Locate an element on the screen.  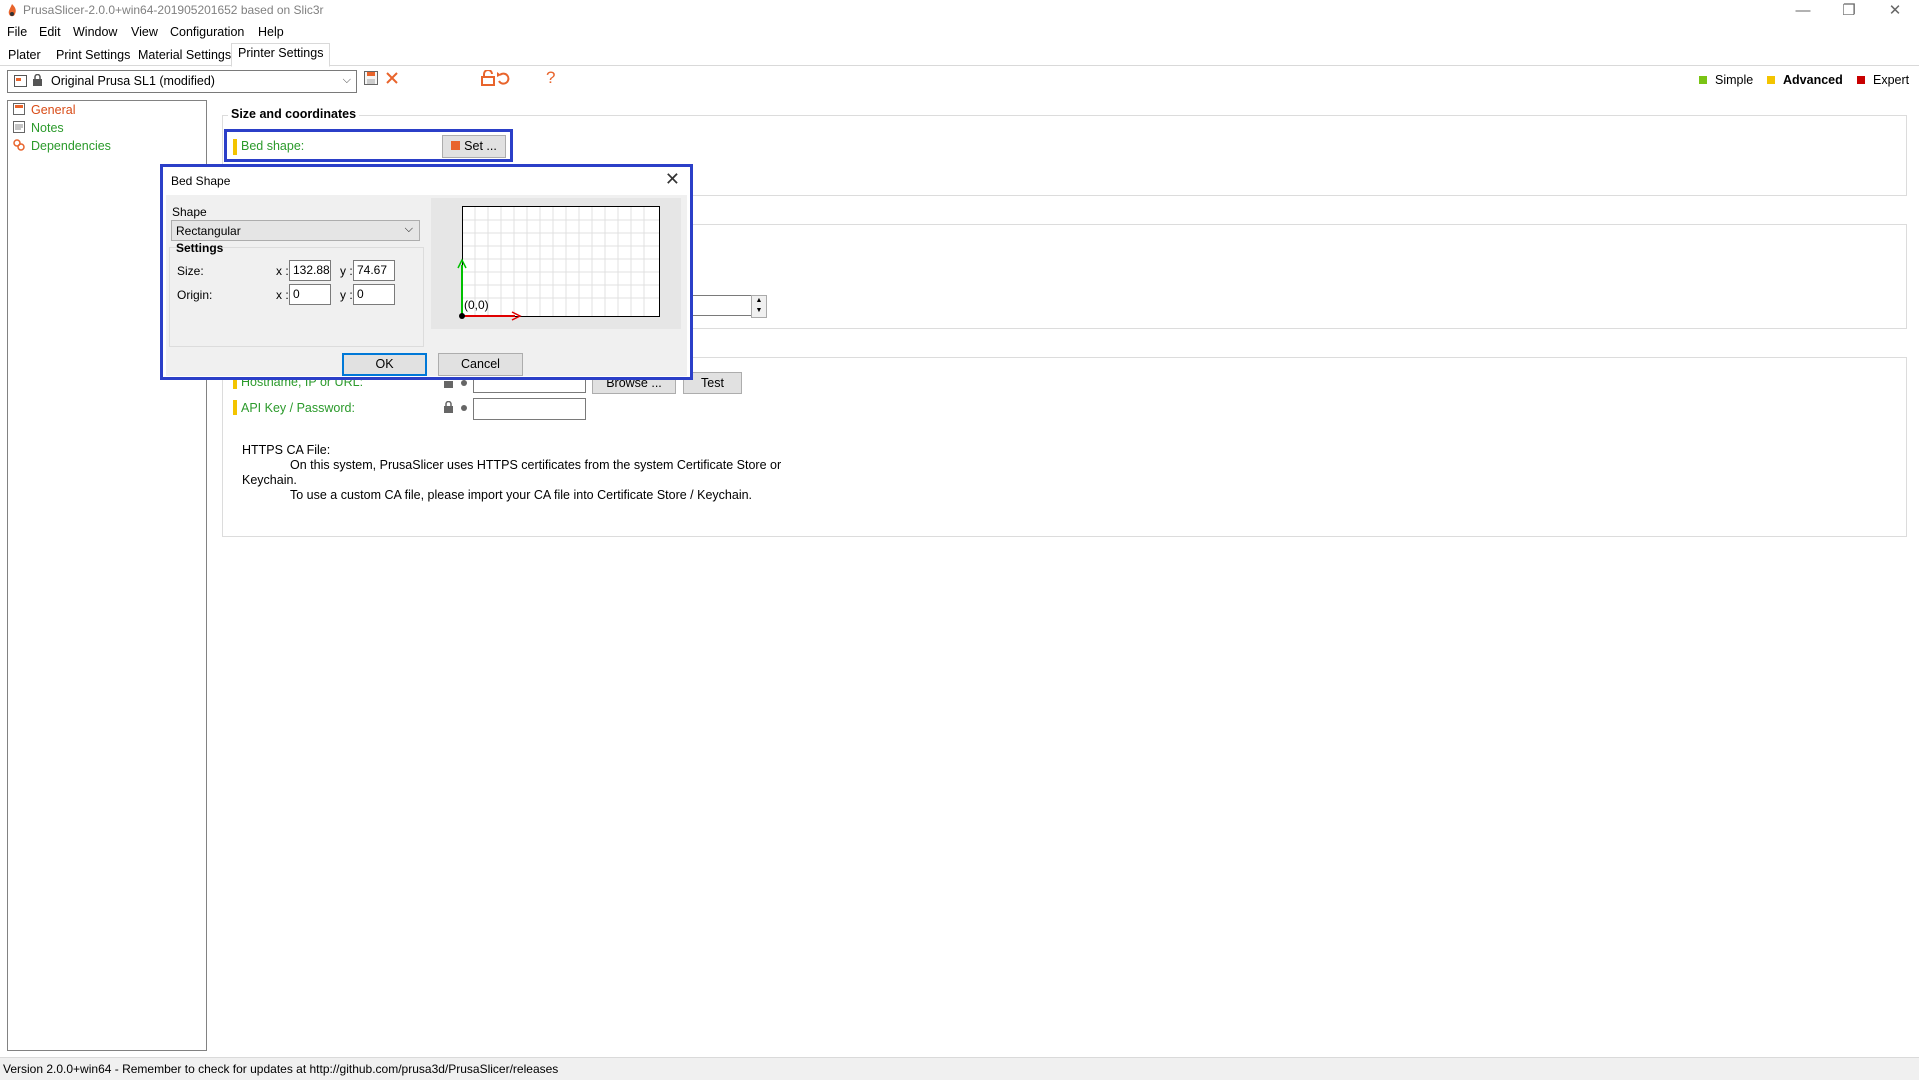
help-icon: ? is located at coordinates (550, 78).